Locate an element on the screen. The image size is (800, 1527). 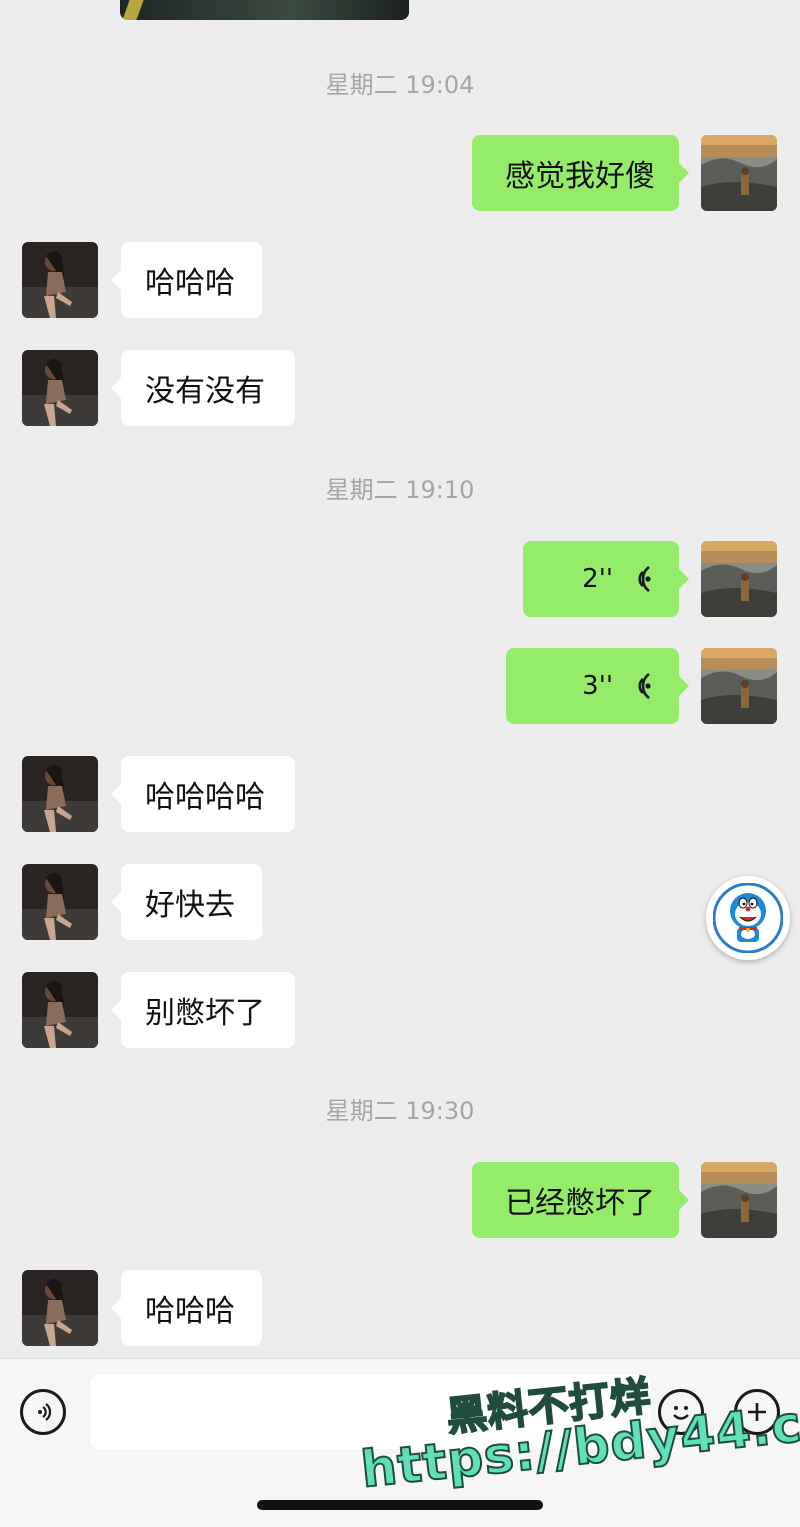
voice-duration: 3'' is located at coordinates (597, 686).